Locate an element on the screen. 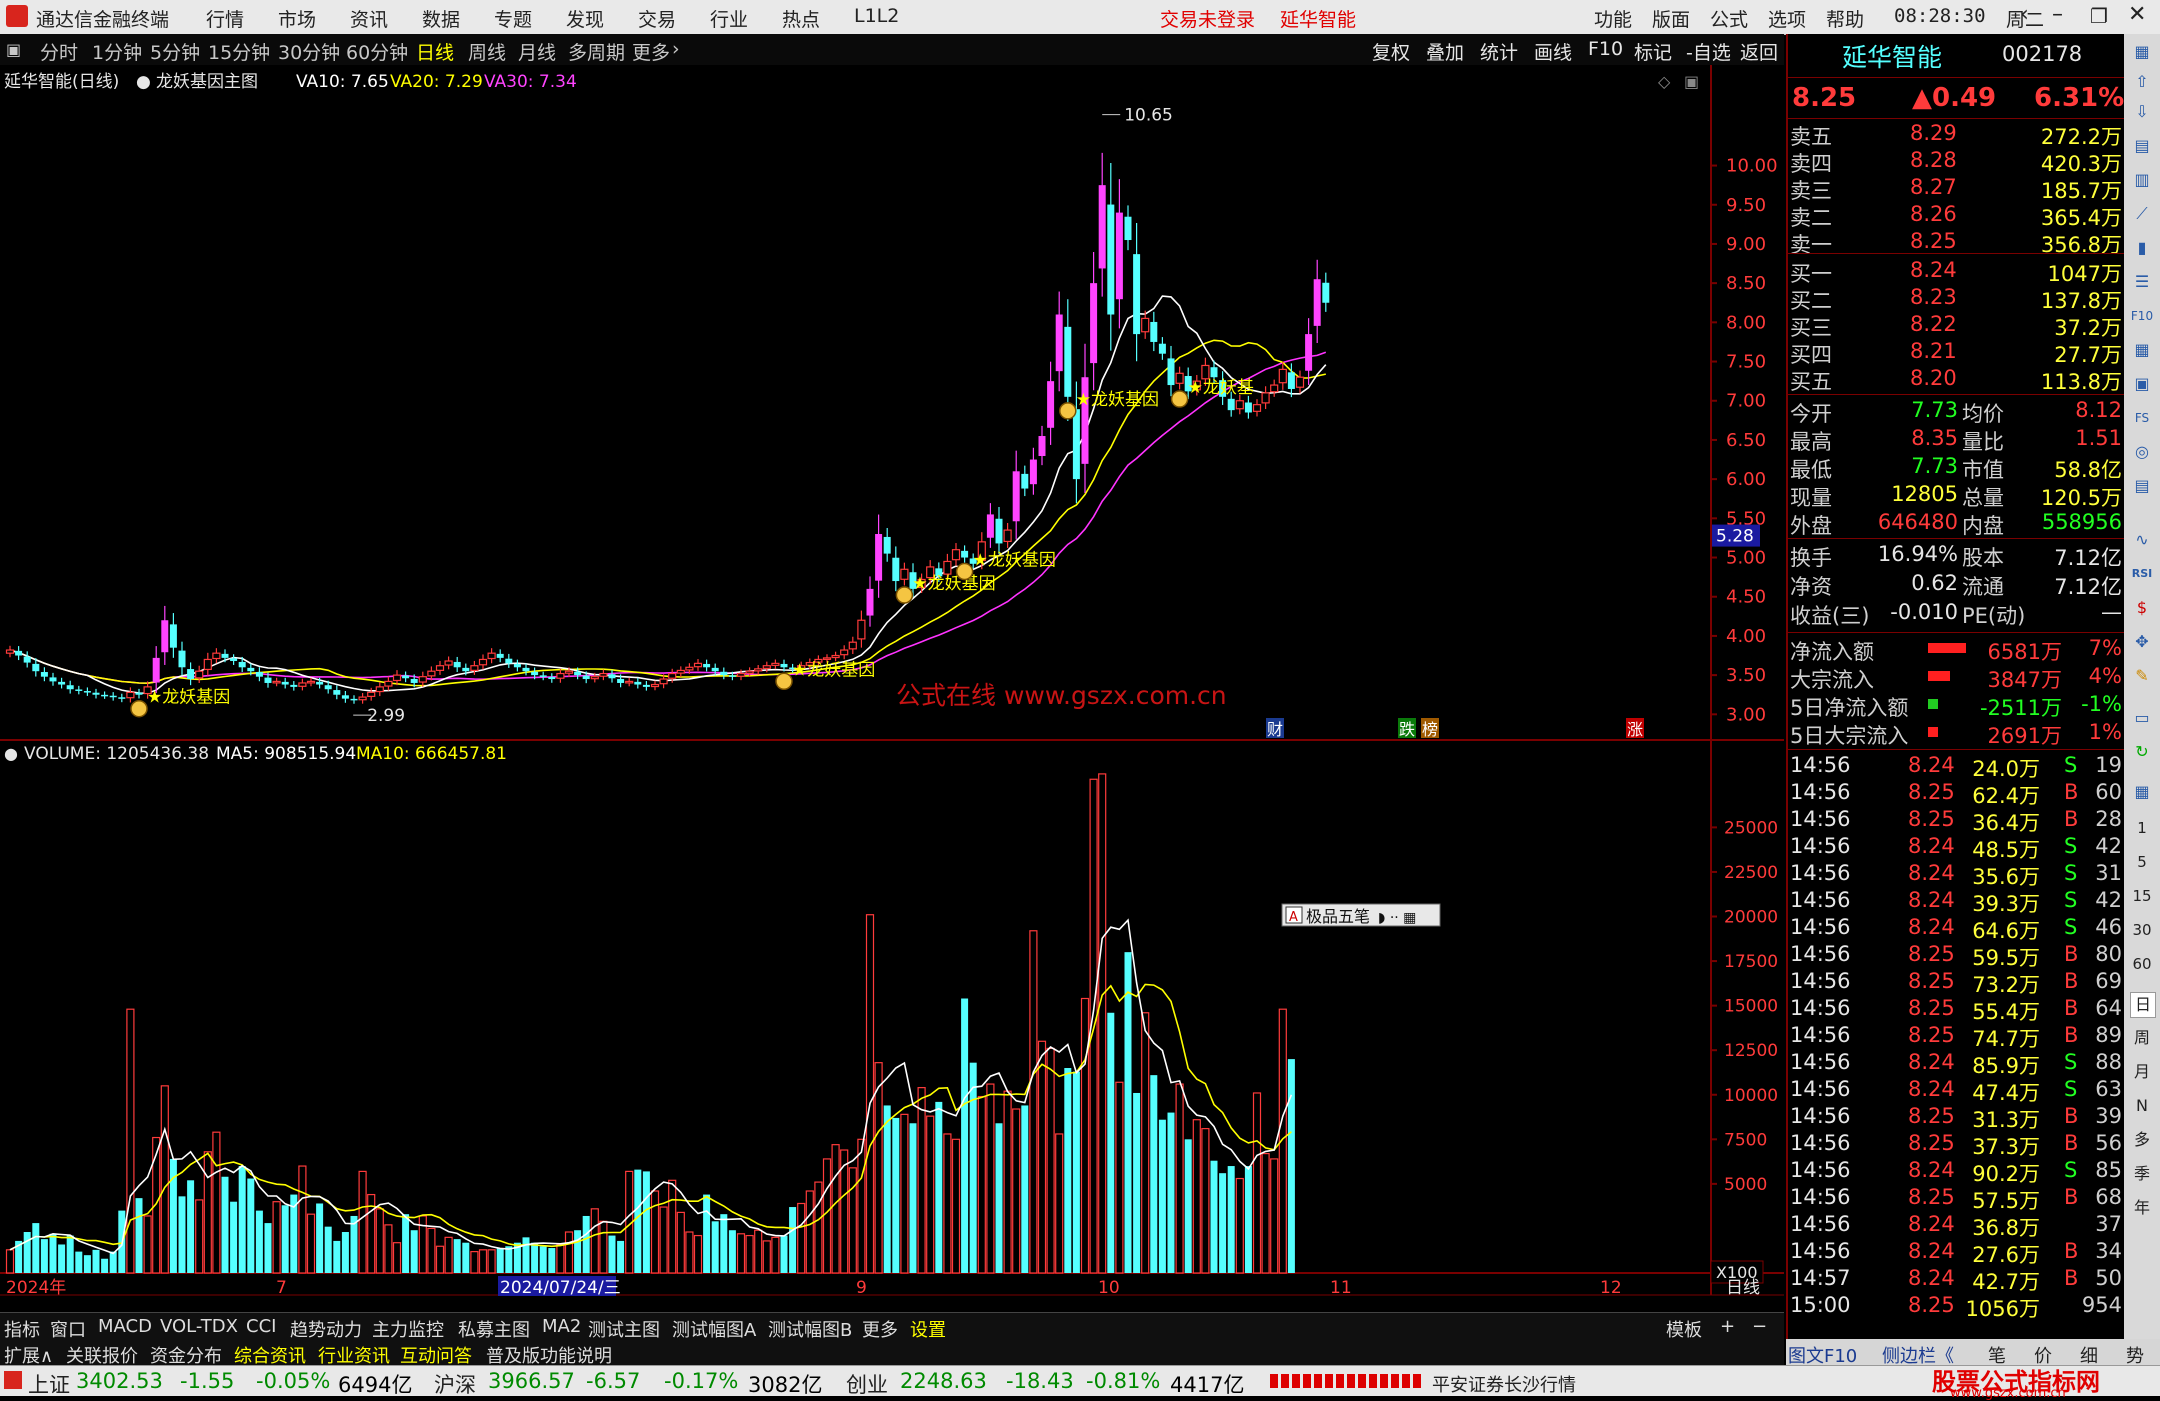 This screenshot has height=1401, width=2160. menu-item: L1L2 is located at coordinates (876, 16).